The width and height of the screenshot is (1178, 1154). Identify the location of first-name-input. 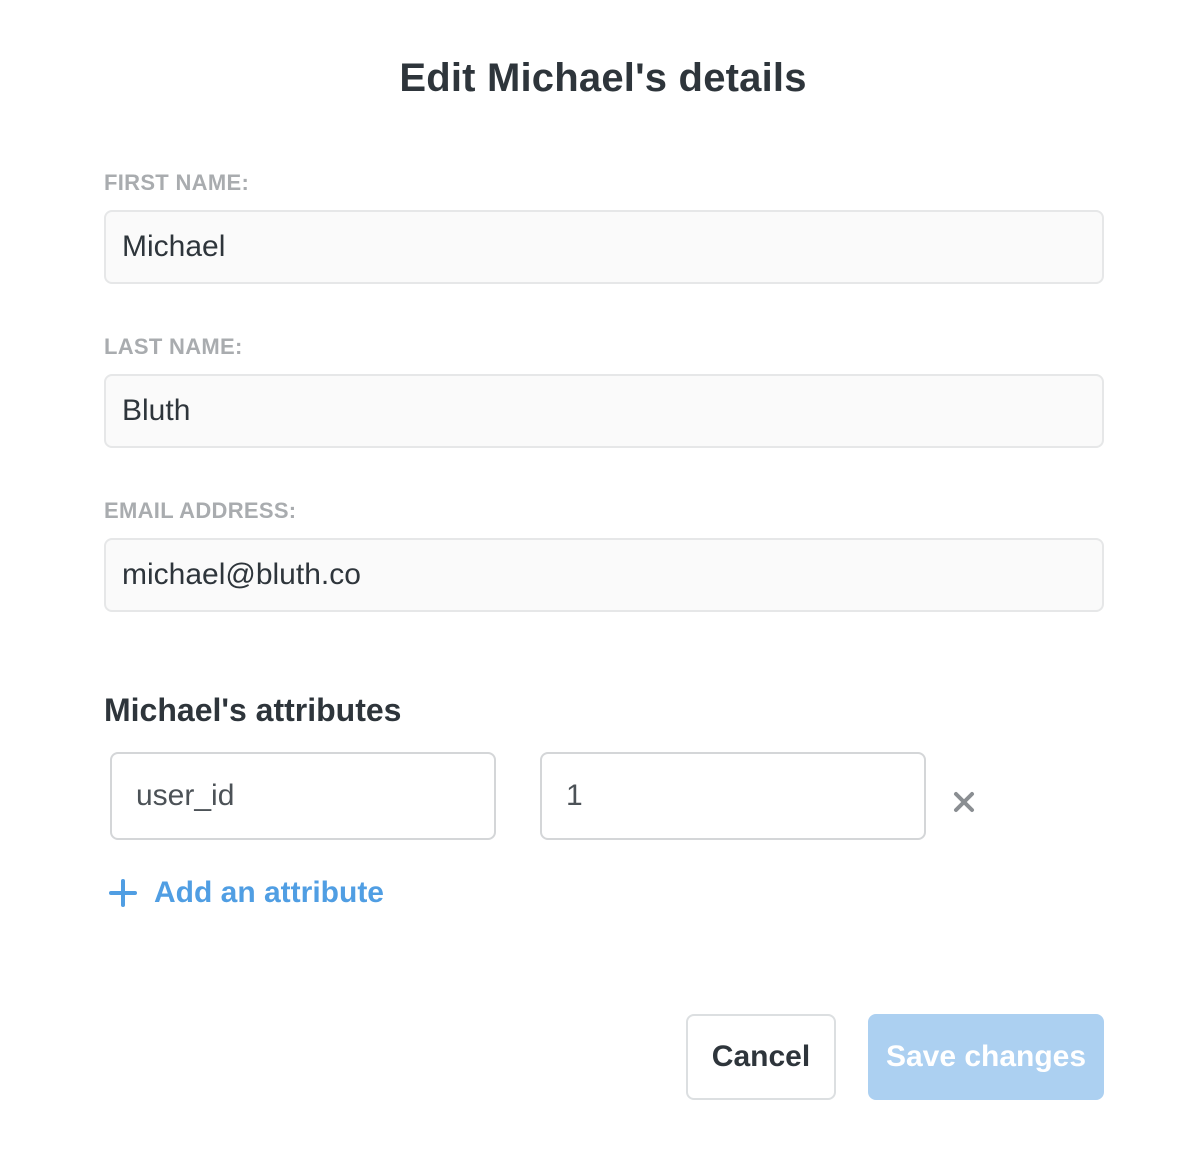
(604, 247).